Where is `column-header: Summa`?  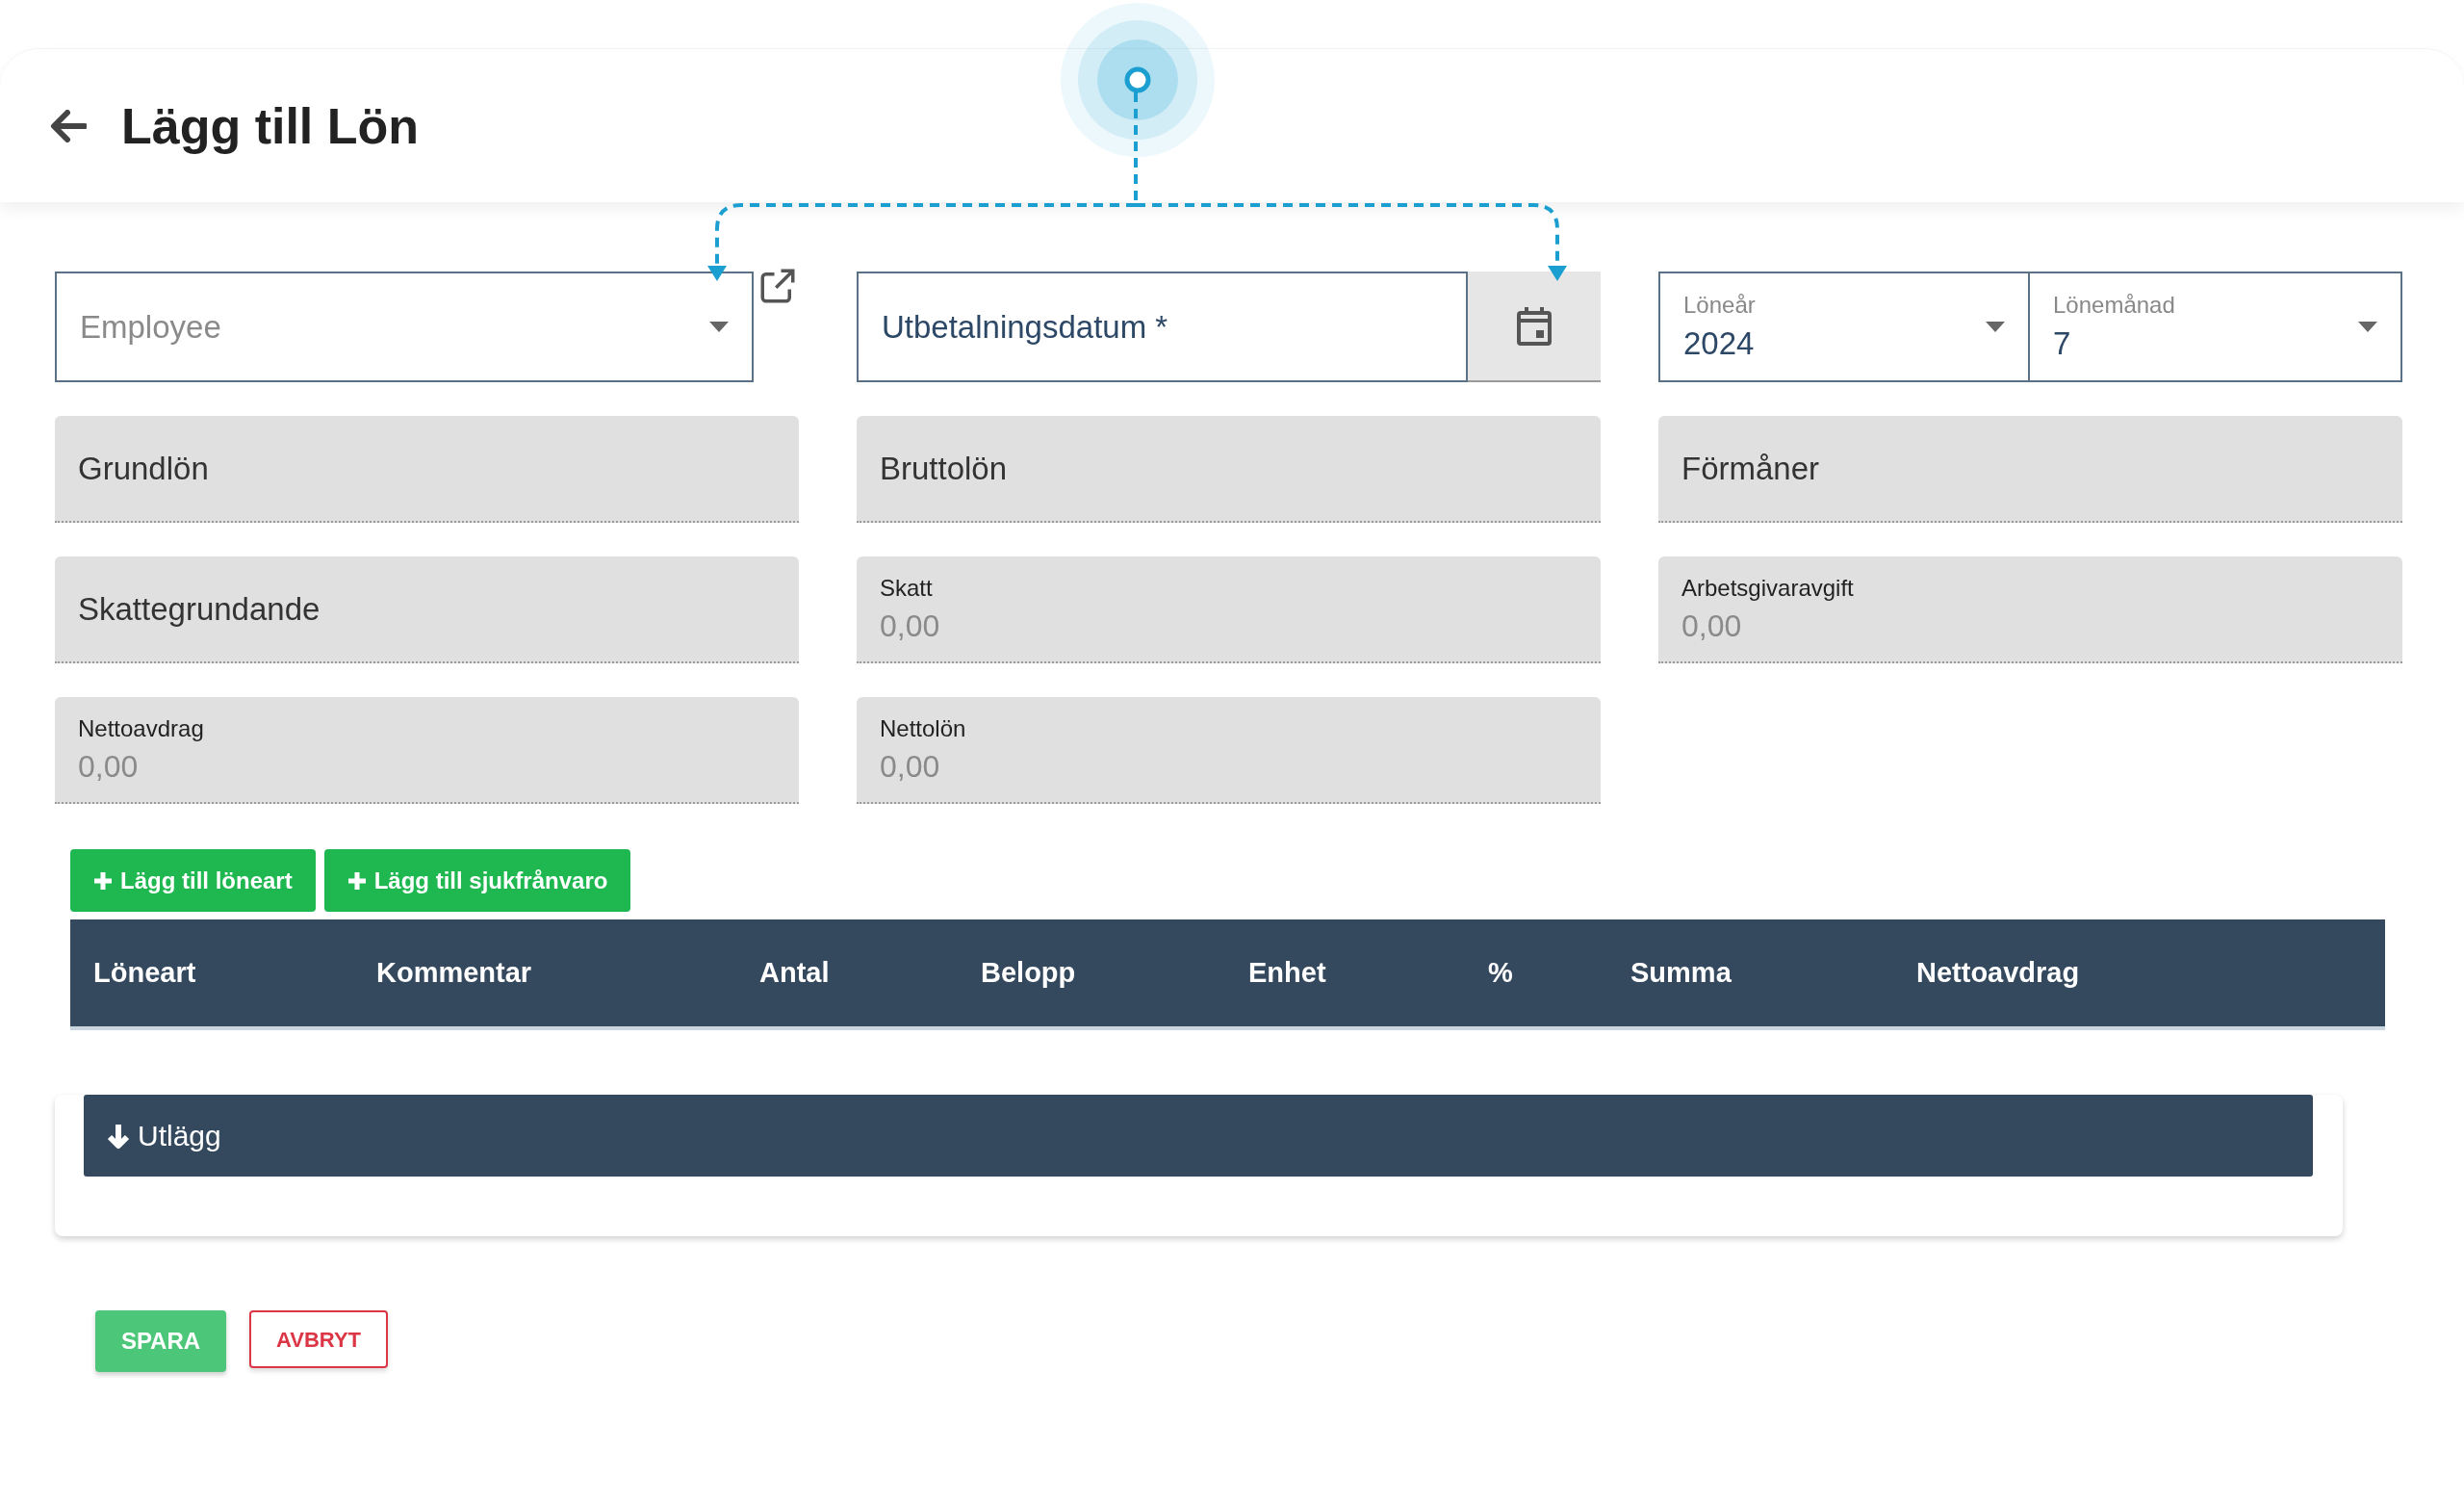 column-header: Summa is located at coordinates (1681, 973).